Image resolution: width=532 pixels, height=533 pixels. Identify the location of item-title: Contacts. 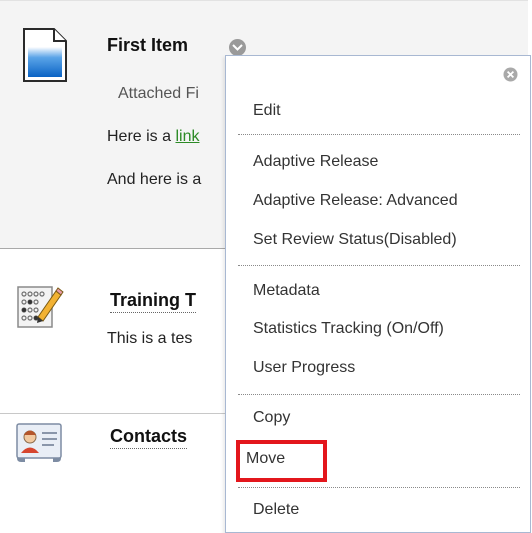
(149, 437).